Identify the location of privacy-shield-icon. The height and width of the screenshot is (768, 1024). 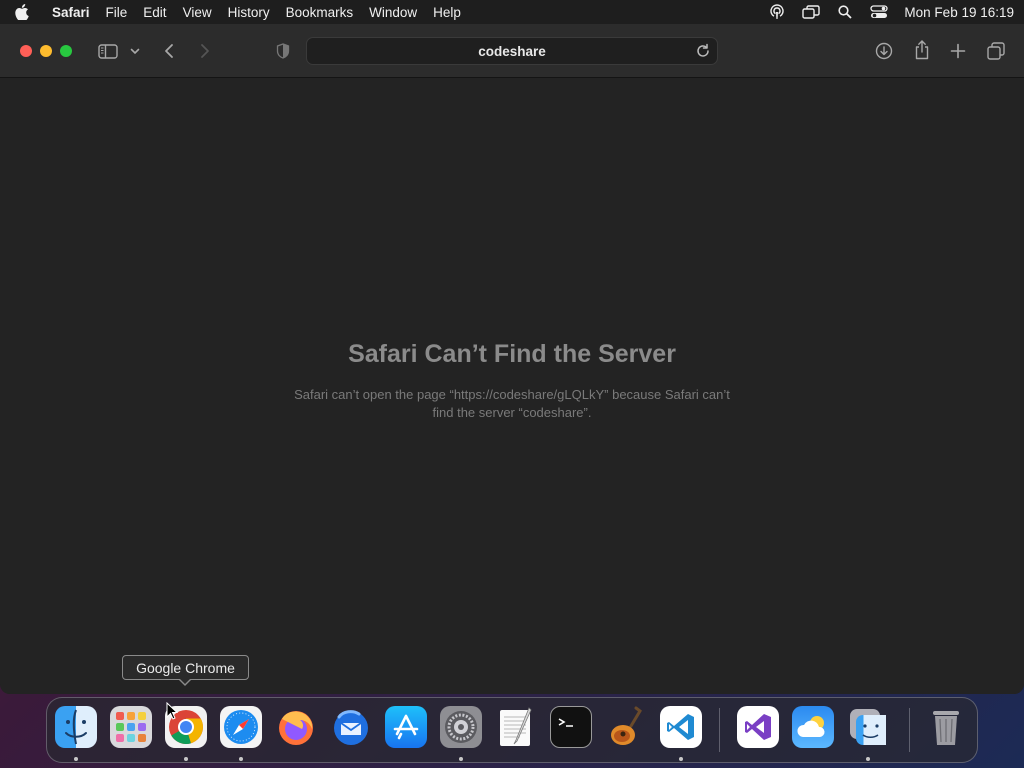
(283, 51).